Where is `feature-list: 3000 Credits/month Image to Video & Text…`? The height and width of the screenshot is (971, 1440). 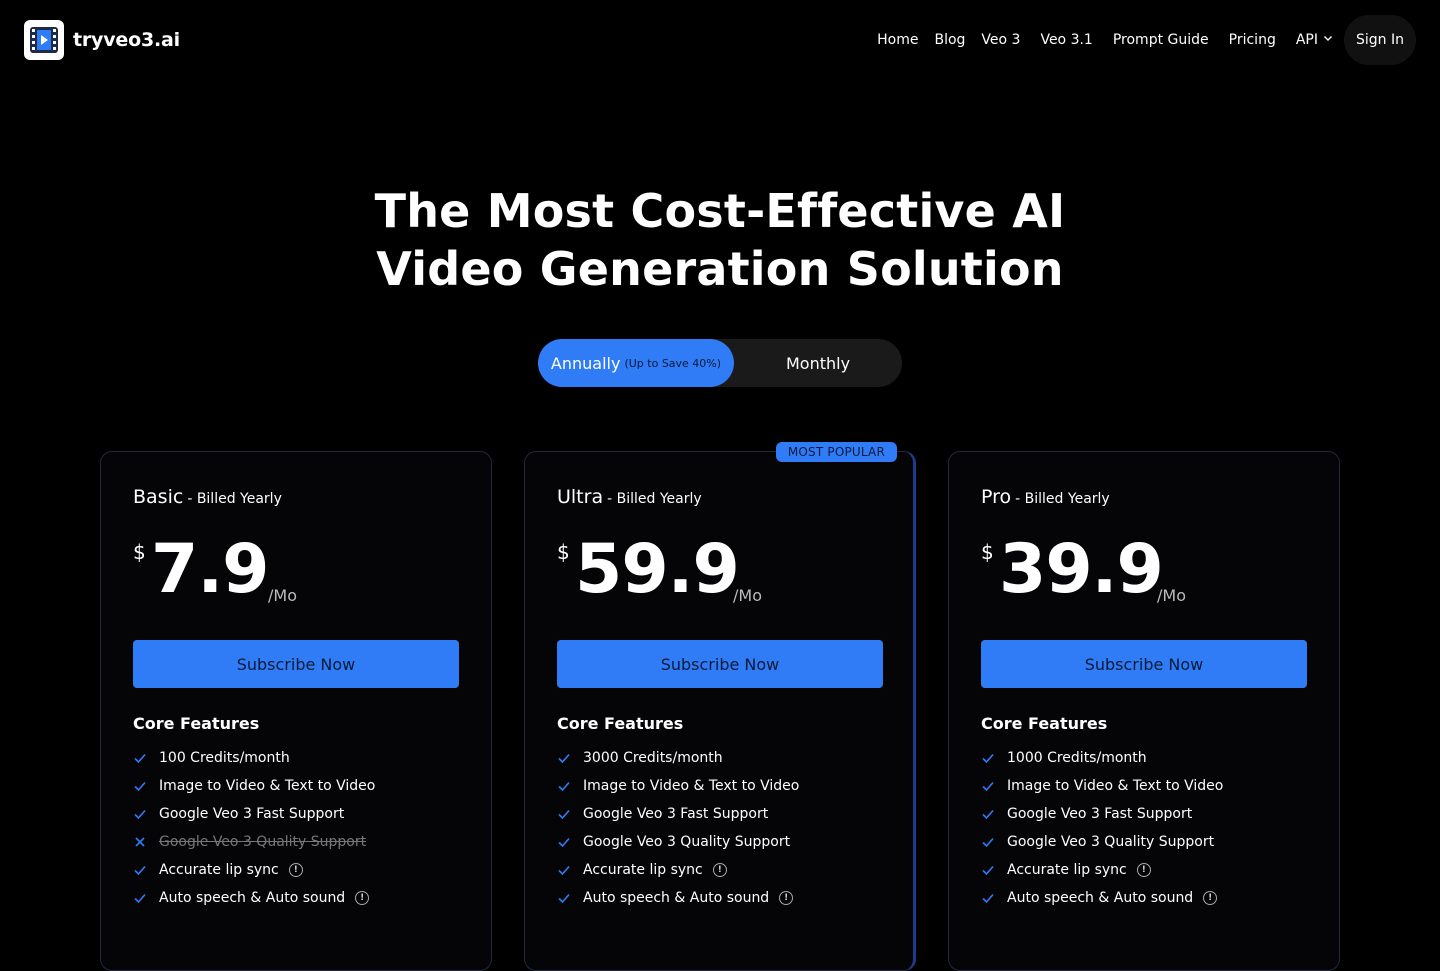 feature-list: 3000 Credits/month Image to Video & Text… is located at coordinates (678, 828).